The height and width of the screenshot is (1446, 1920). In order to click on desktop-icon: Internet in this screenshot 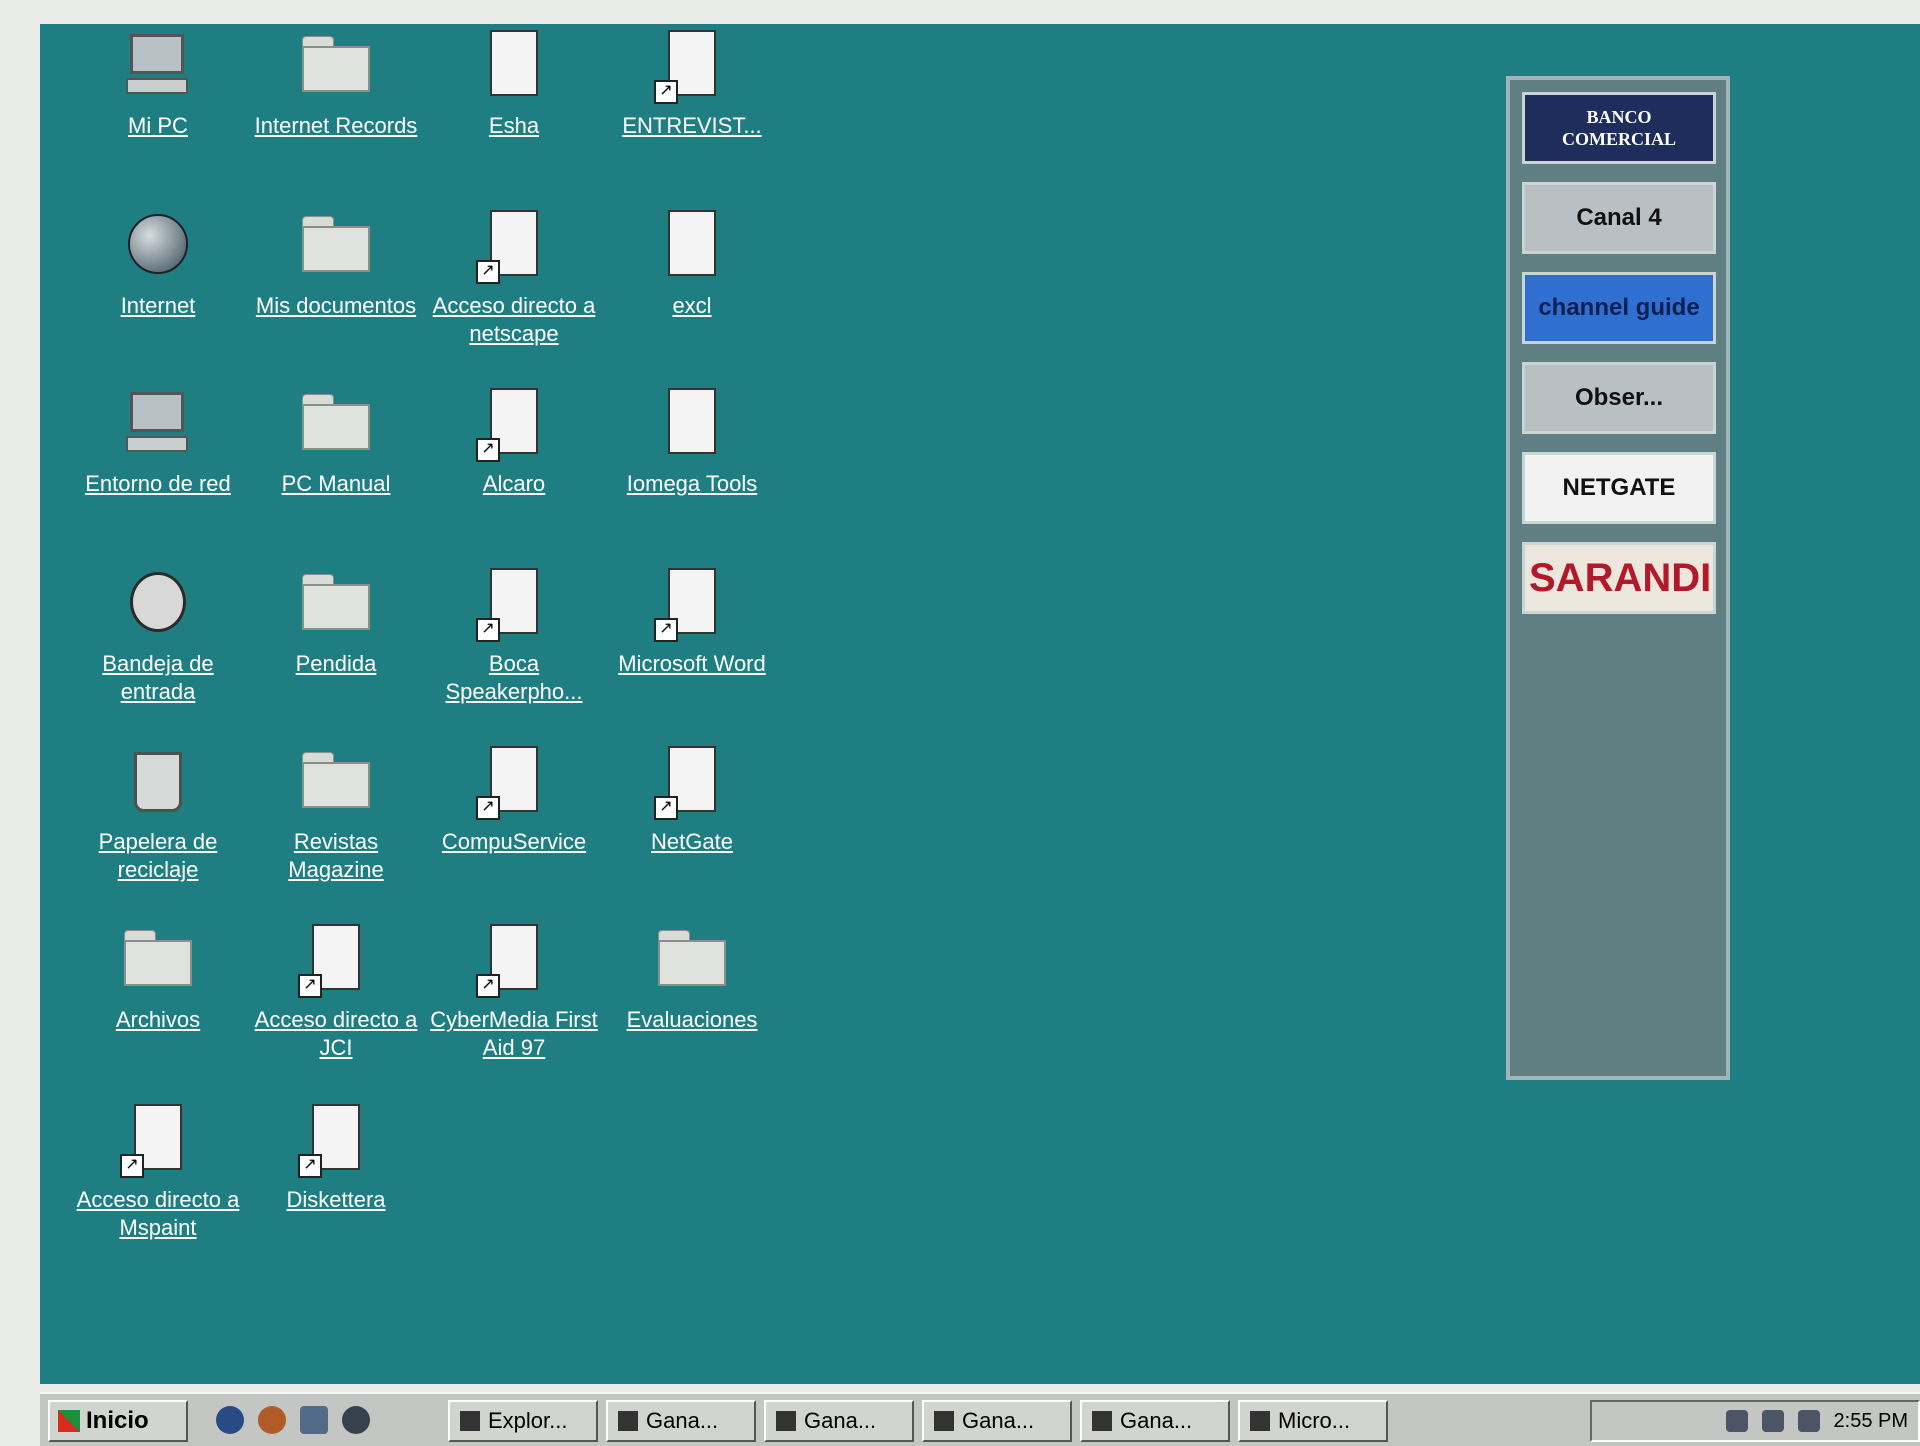, I will do `click(158, 264)`.